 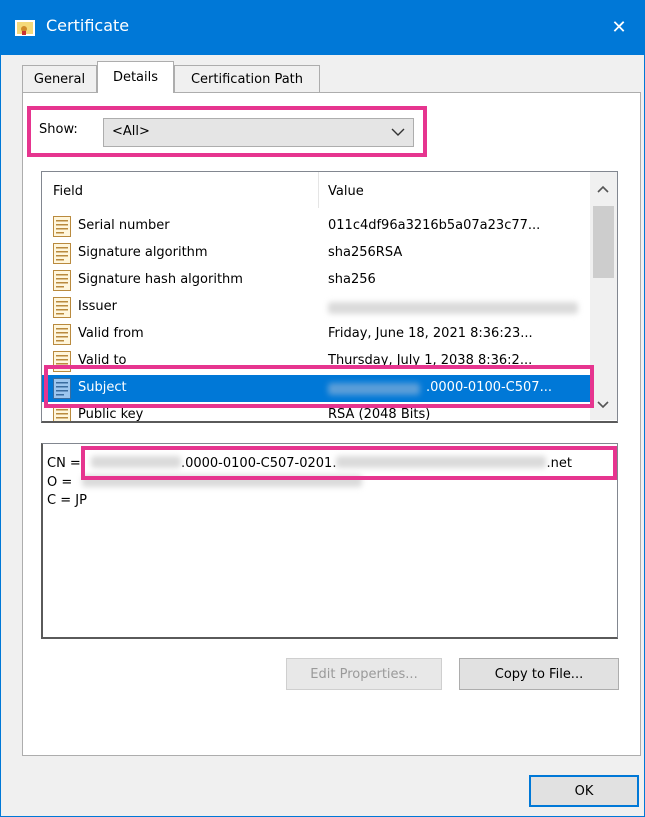 What do you see at coordinates (143, 252) in the screenshot?
I see `field-name: Signature algorithm` at bounding box center [143, 252].